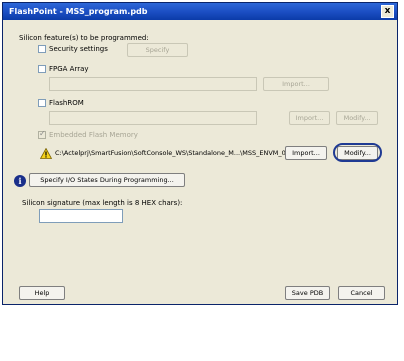 This screenshot has height=361, width=404. What do you see at coordinates (153, 118) in the screenshot?
I see `flashrom-file-field` at bounding box center [153, 118].